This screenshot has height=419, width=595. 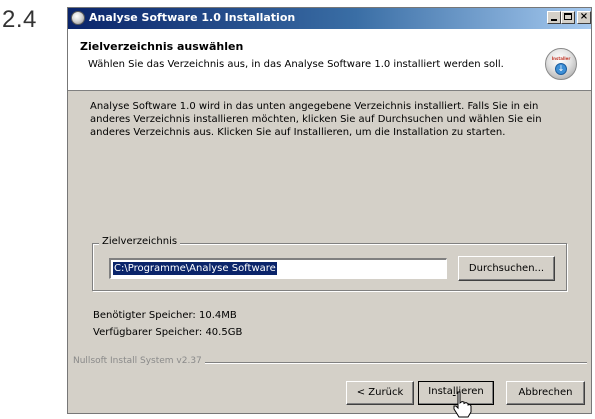 What do you see at coordinates (139, 361) in the screenshot?
I see `branding-text: Nullsoft Install System v2.37` at bounding box center [139, 361].